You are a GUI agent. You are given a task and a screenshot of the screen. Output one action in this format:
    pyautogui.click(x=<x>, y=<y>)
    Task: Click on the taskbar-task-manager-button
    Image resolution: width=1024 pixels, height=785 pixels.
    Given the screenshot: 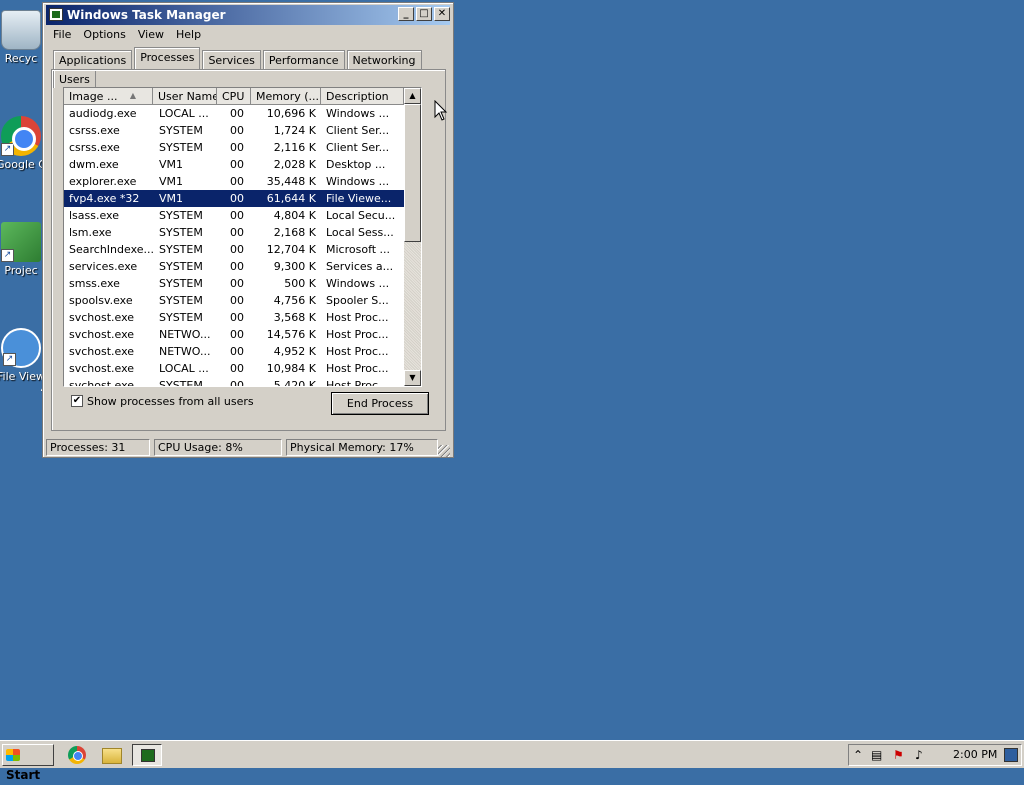 What is the action you would take?
    pyautogui.click(x=147, y=755)
    